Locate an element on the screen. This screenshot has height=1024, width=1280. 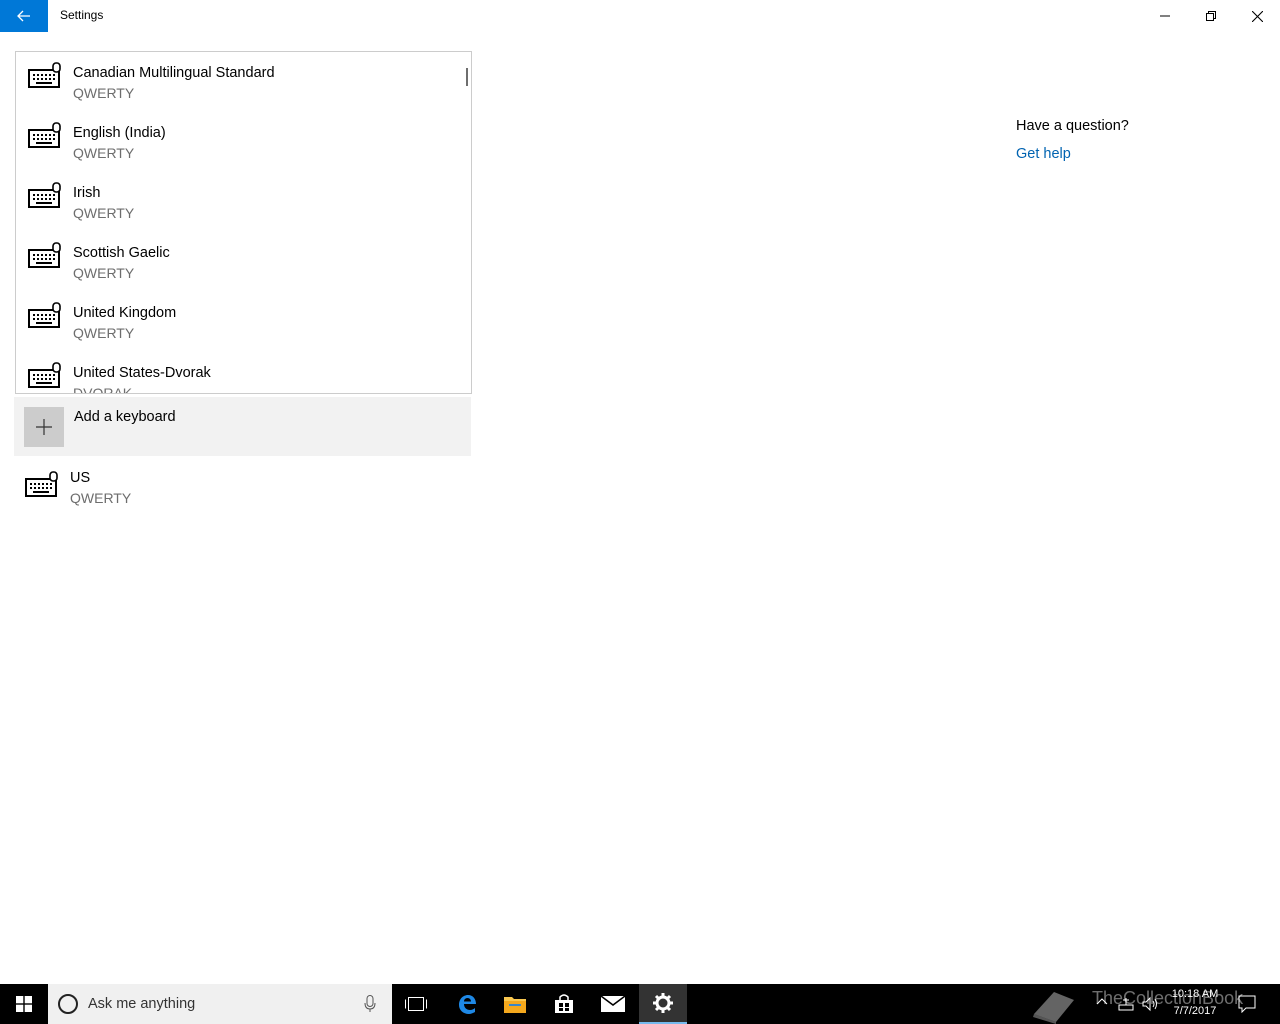
cortana-icon is located at coordinates (68, 1004).